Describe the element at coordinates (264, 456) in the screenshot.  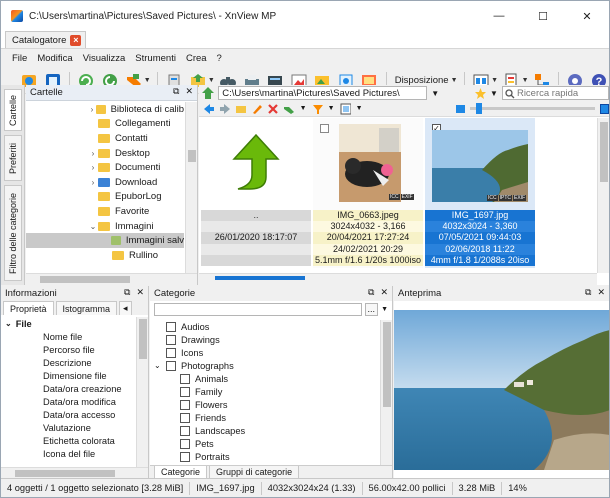
I see `category-item: Portraits` at that location.